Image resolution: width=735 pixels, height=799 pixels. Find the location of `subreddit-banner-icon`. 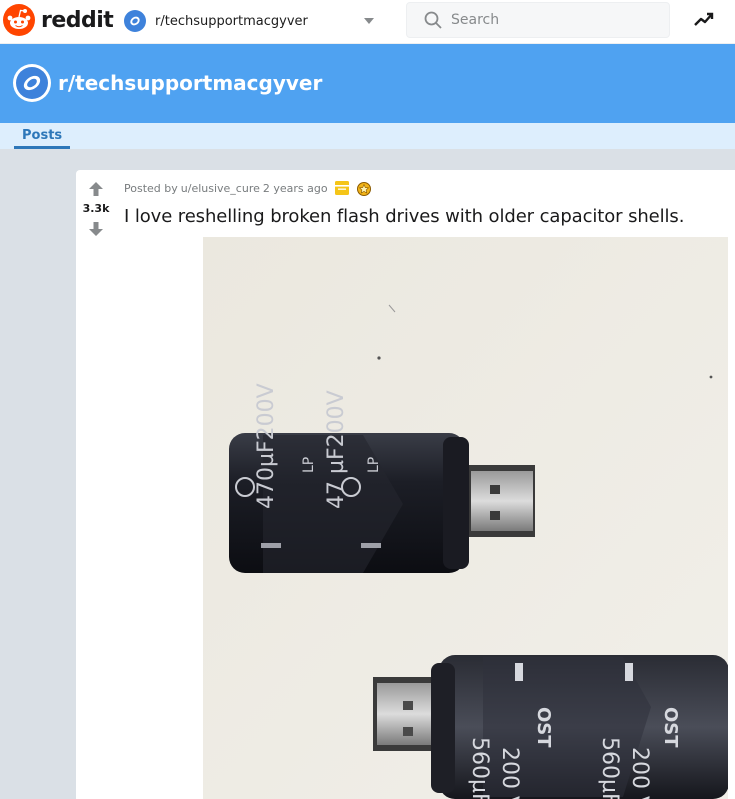

subreddit-banner-icon is located at coordinates (32, 83).